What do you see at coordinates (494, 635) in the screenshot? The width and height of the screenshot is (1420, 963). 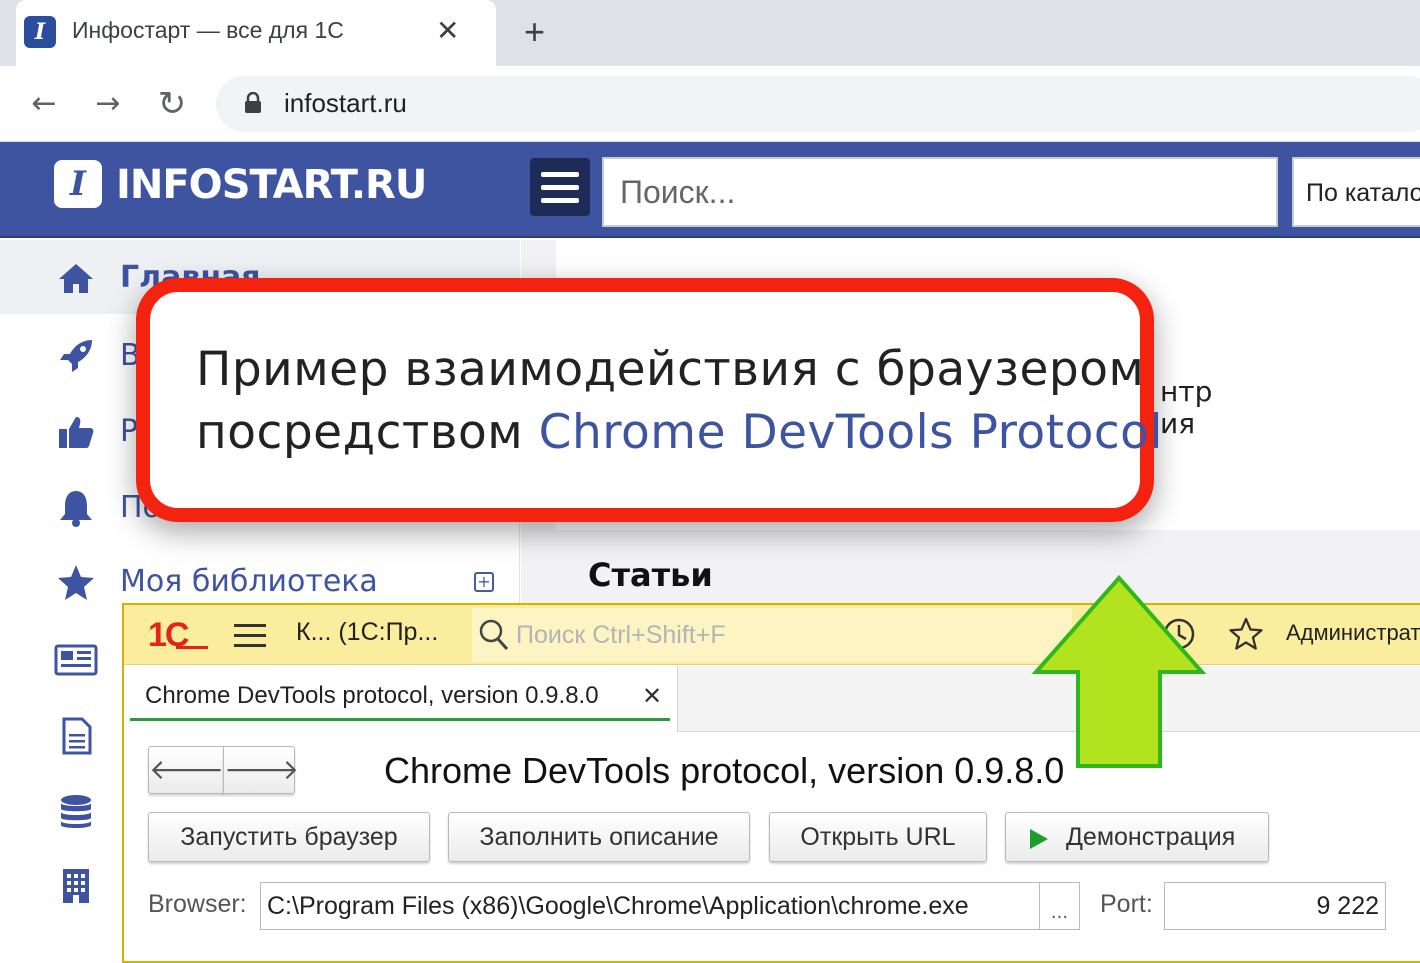 I see `search-icon` at bounding box center [494, 635].